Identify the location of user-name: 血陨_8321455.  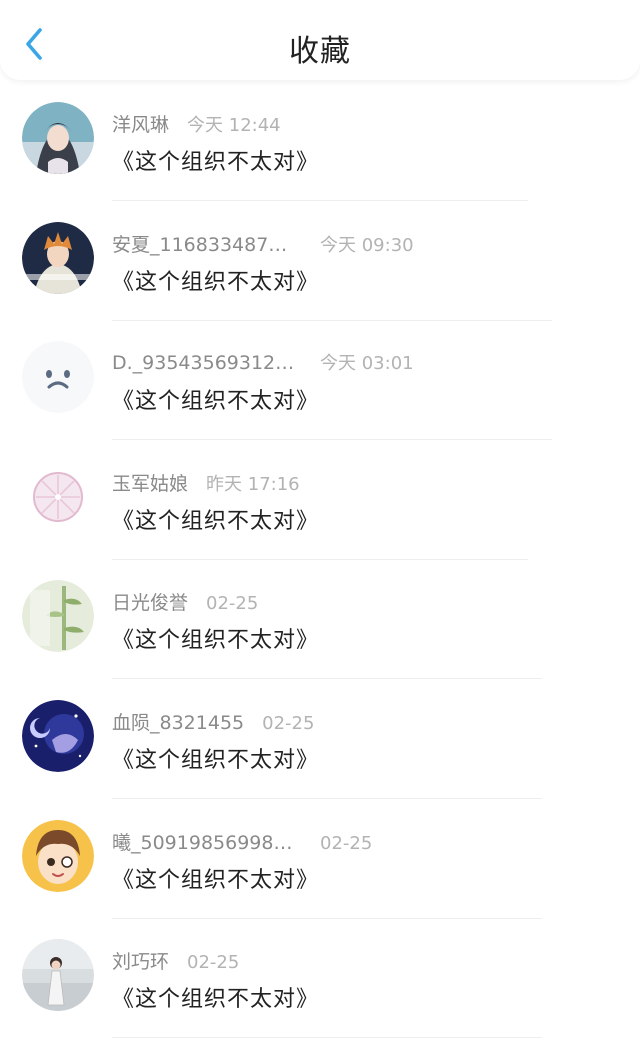
(178, 721).